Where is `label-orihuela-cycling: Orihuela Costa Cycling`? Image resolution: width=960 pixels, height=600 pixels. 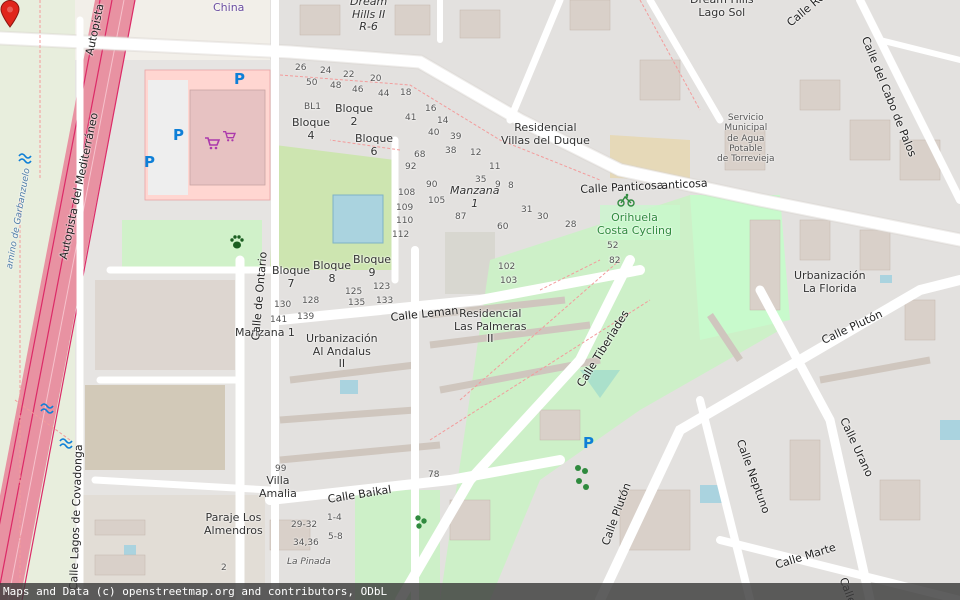
label-orihuela-cycling: Orihuela Costa Cycling is located at coordinates (634, 224).